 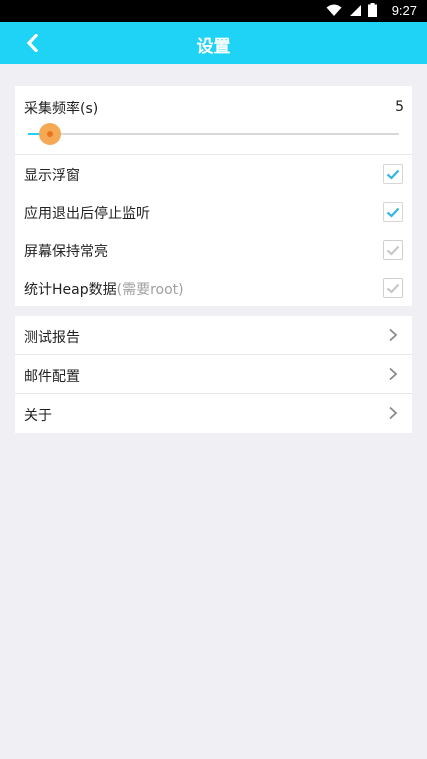 What do you see at coordinates (355, 10) in the screenshot?
I see `signal-icon` at bounding box center [355, 10].